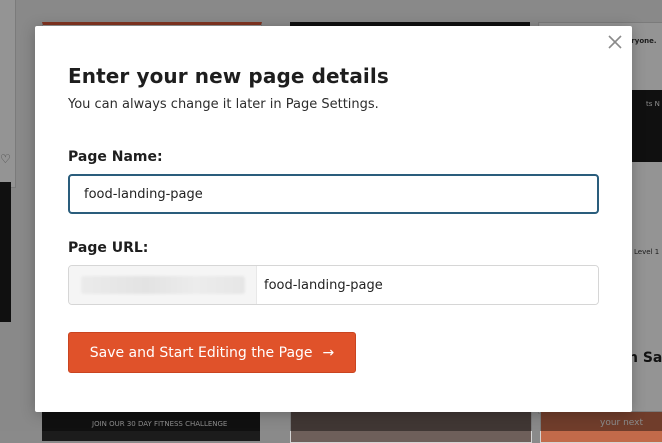  What do you see at coordinates (108, 248) in the screenshot?
I see `page-url-label: Page URL:` at bounding box center [108, 248].